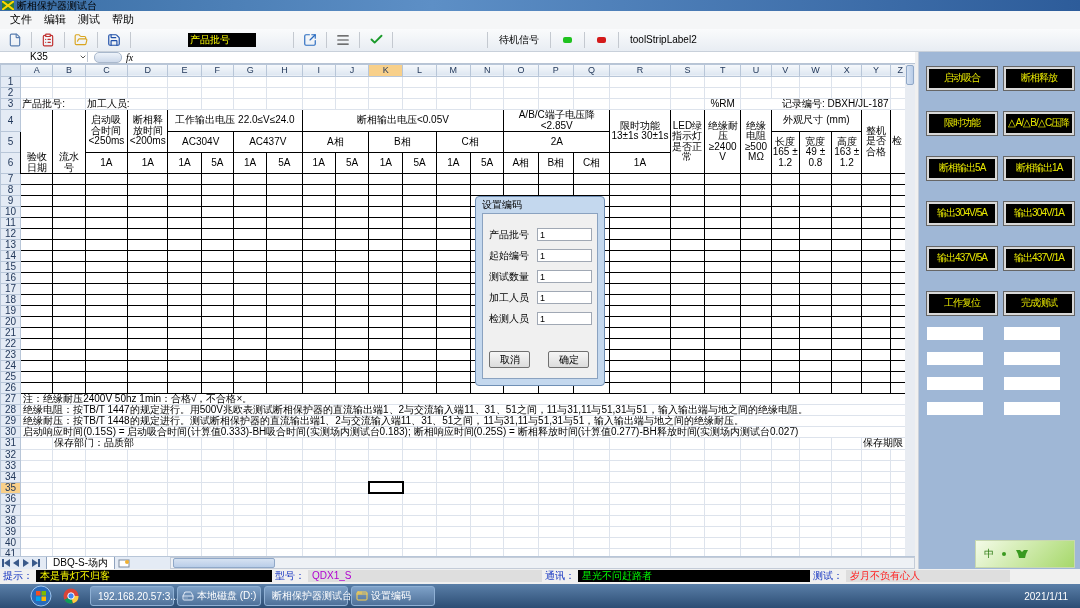  Describe the element at coordinates (132, 57) in the screenshot. I see `function-label: fx` at that location.